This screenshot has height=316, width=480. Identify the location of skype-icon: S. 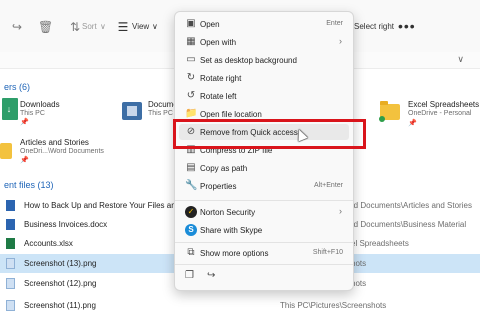
(191, 230).